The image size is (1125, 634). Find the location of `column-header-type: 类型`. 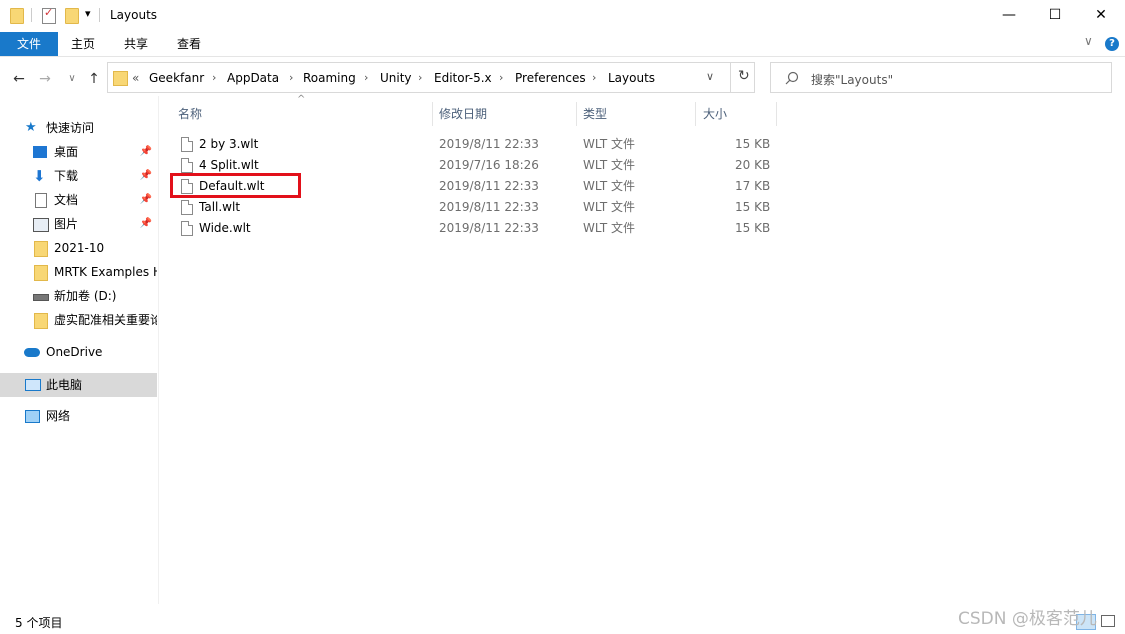

column-header-type: 类型 is located at coordinates (595, 114).